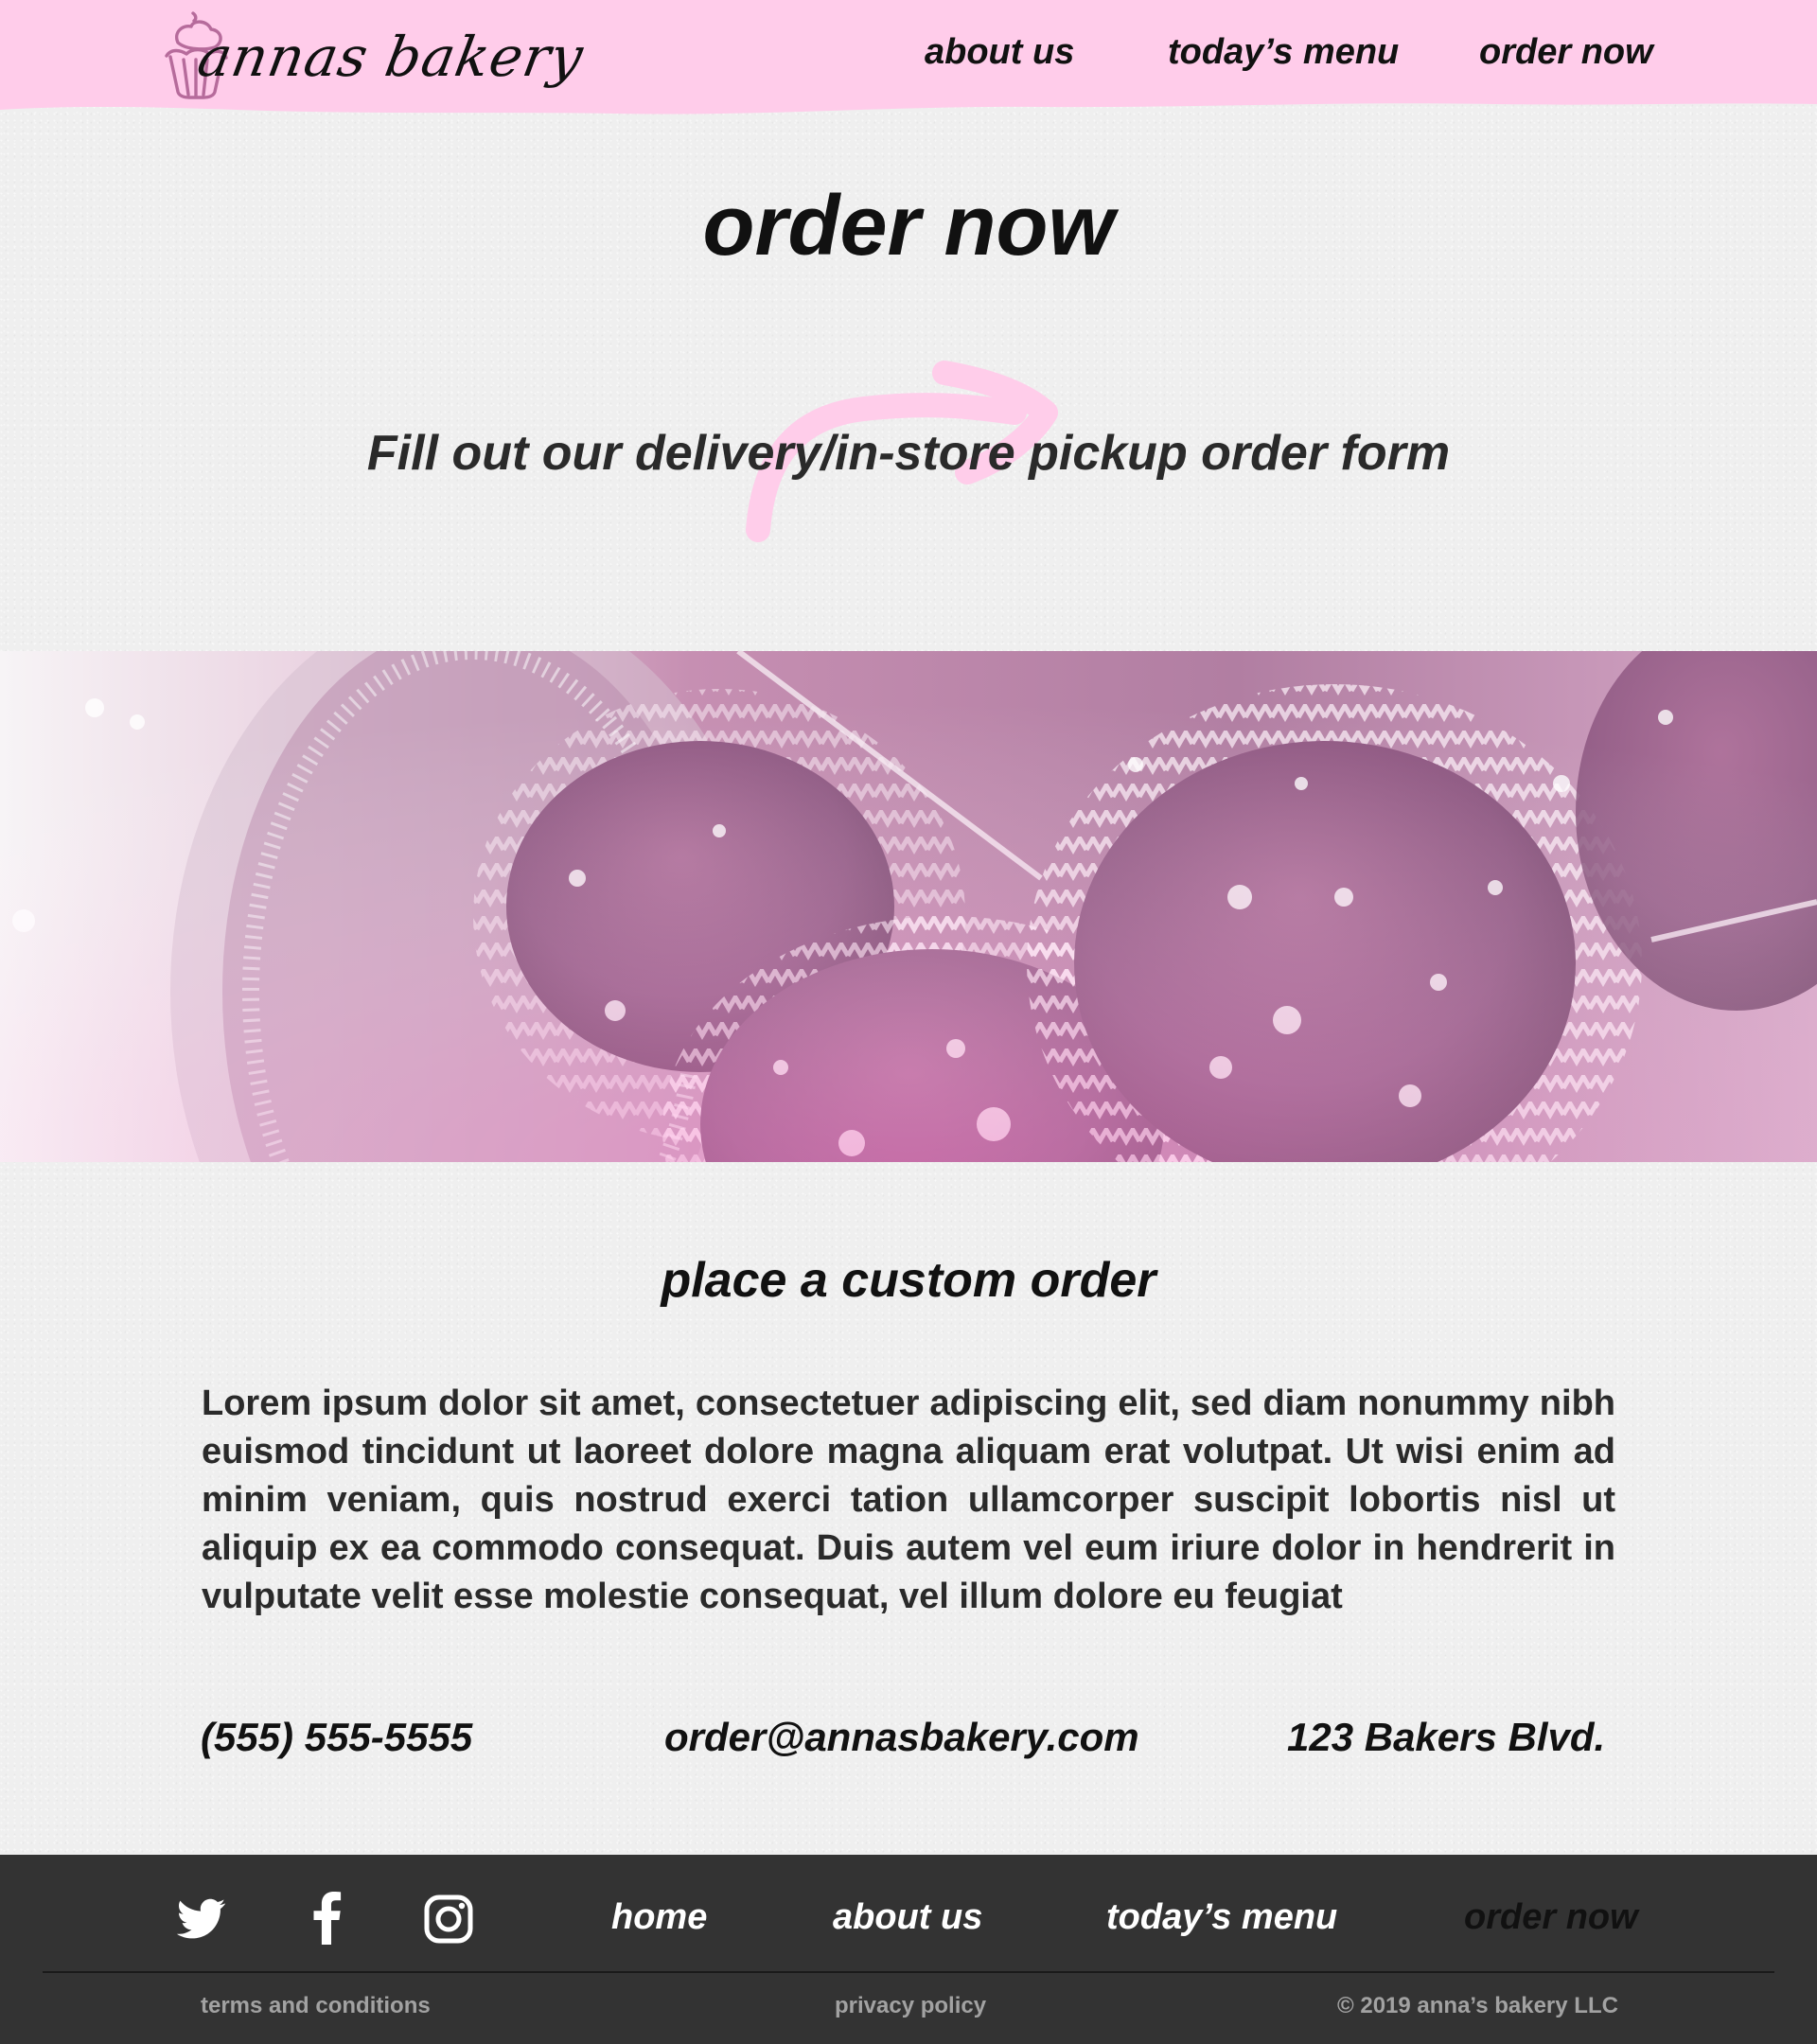 This screenshot has width=1817, height=2044. I want to click on street-address: 123 Bakers Blvd., so click(1447, 1737).